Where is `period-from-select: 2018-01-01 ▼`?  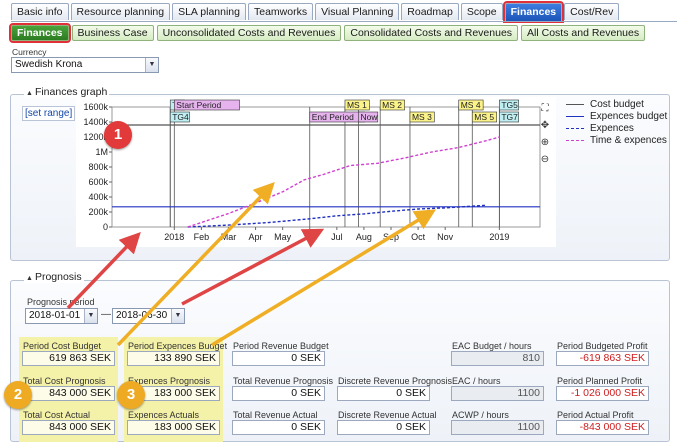 period-from-select: 2018-01-01 ▼ is located at coordinates (61, 316).